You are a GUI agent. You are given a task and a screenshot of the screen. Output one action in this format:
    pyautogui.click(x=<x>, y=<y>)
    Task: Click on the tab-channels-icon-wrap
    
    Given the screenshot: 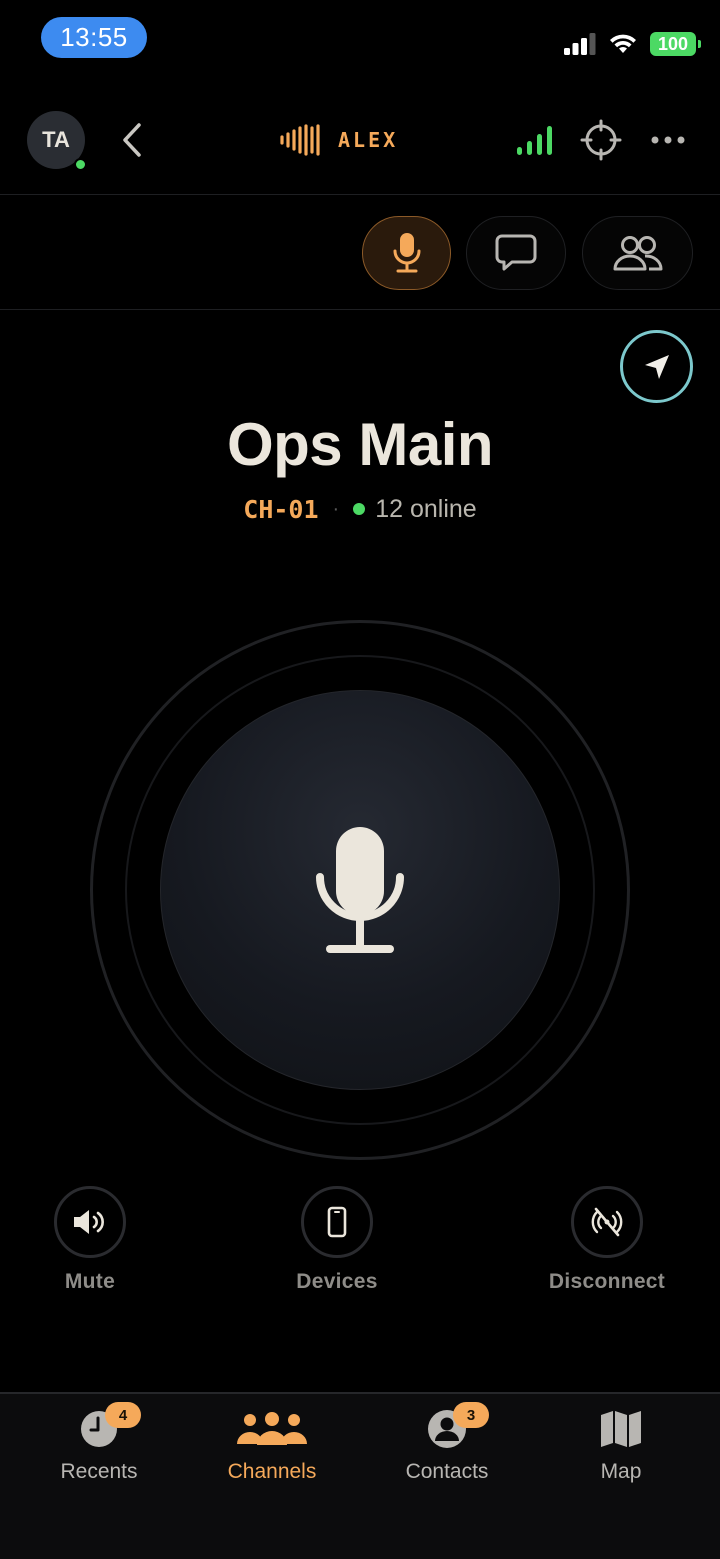 What is the action you would take?
    pyautogui.click(x=272, y=1429)
    